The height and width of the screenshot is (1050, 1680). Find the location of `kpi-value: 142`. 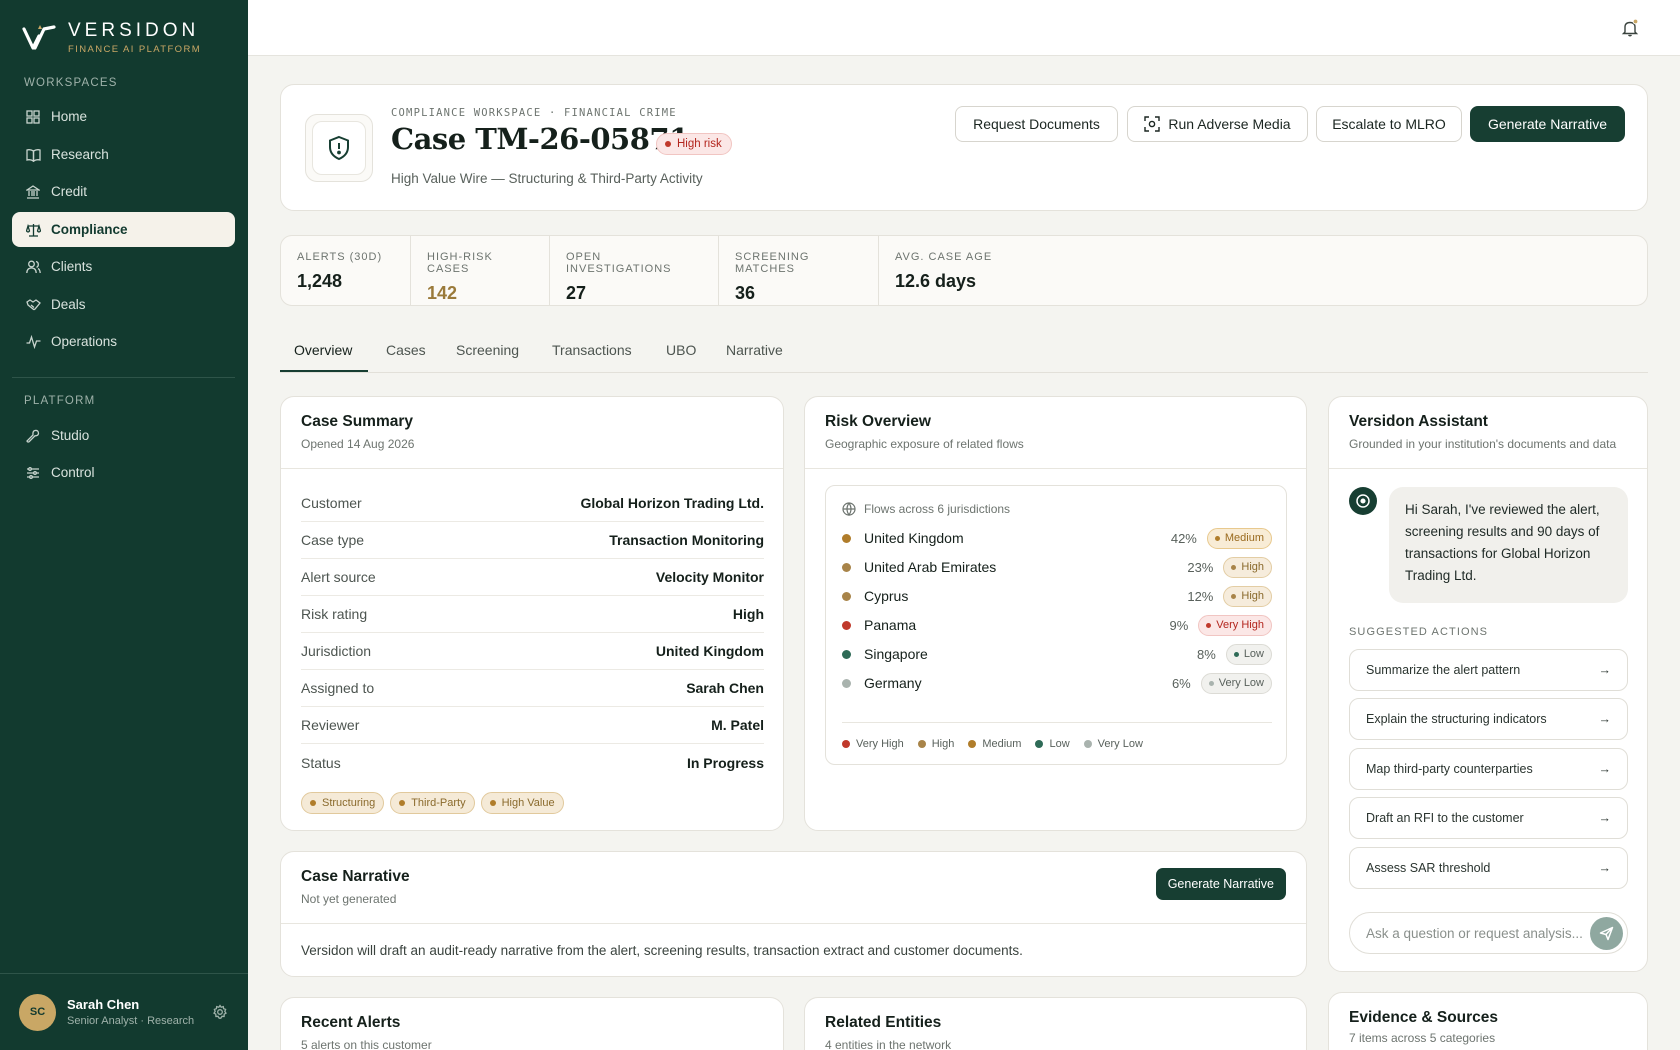

kpi-value: 142 is located at coordinates (442, 293).